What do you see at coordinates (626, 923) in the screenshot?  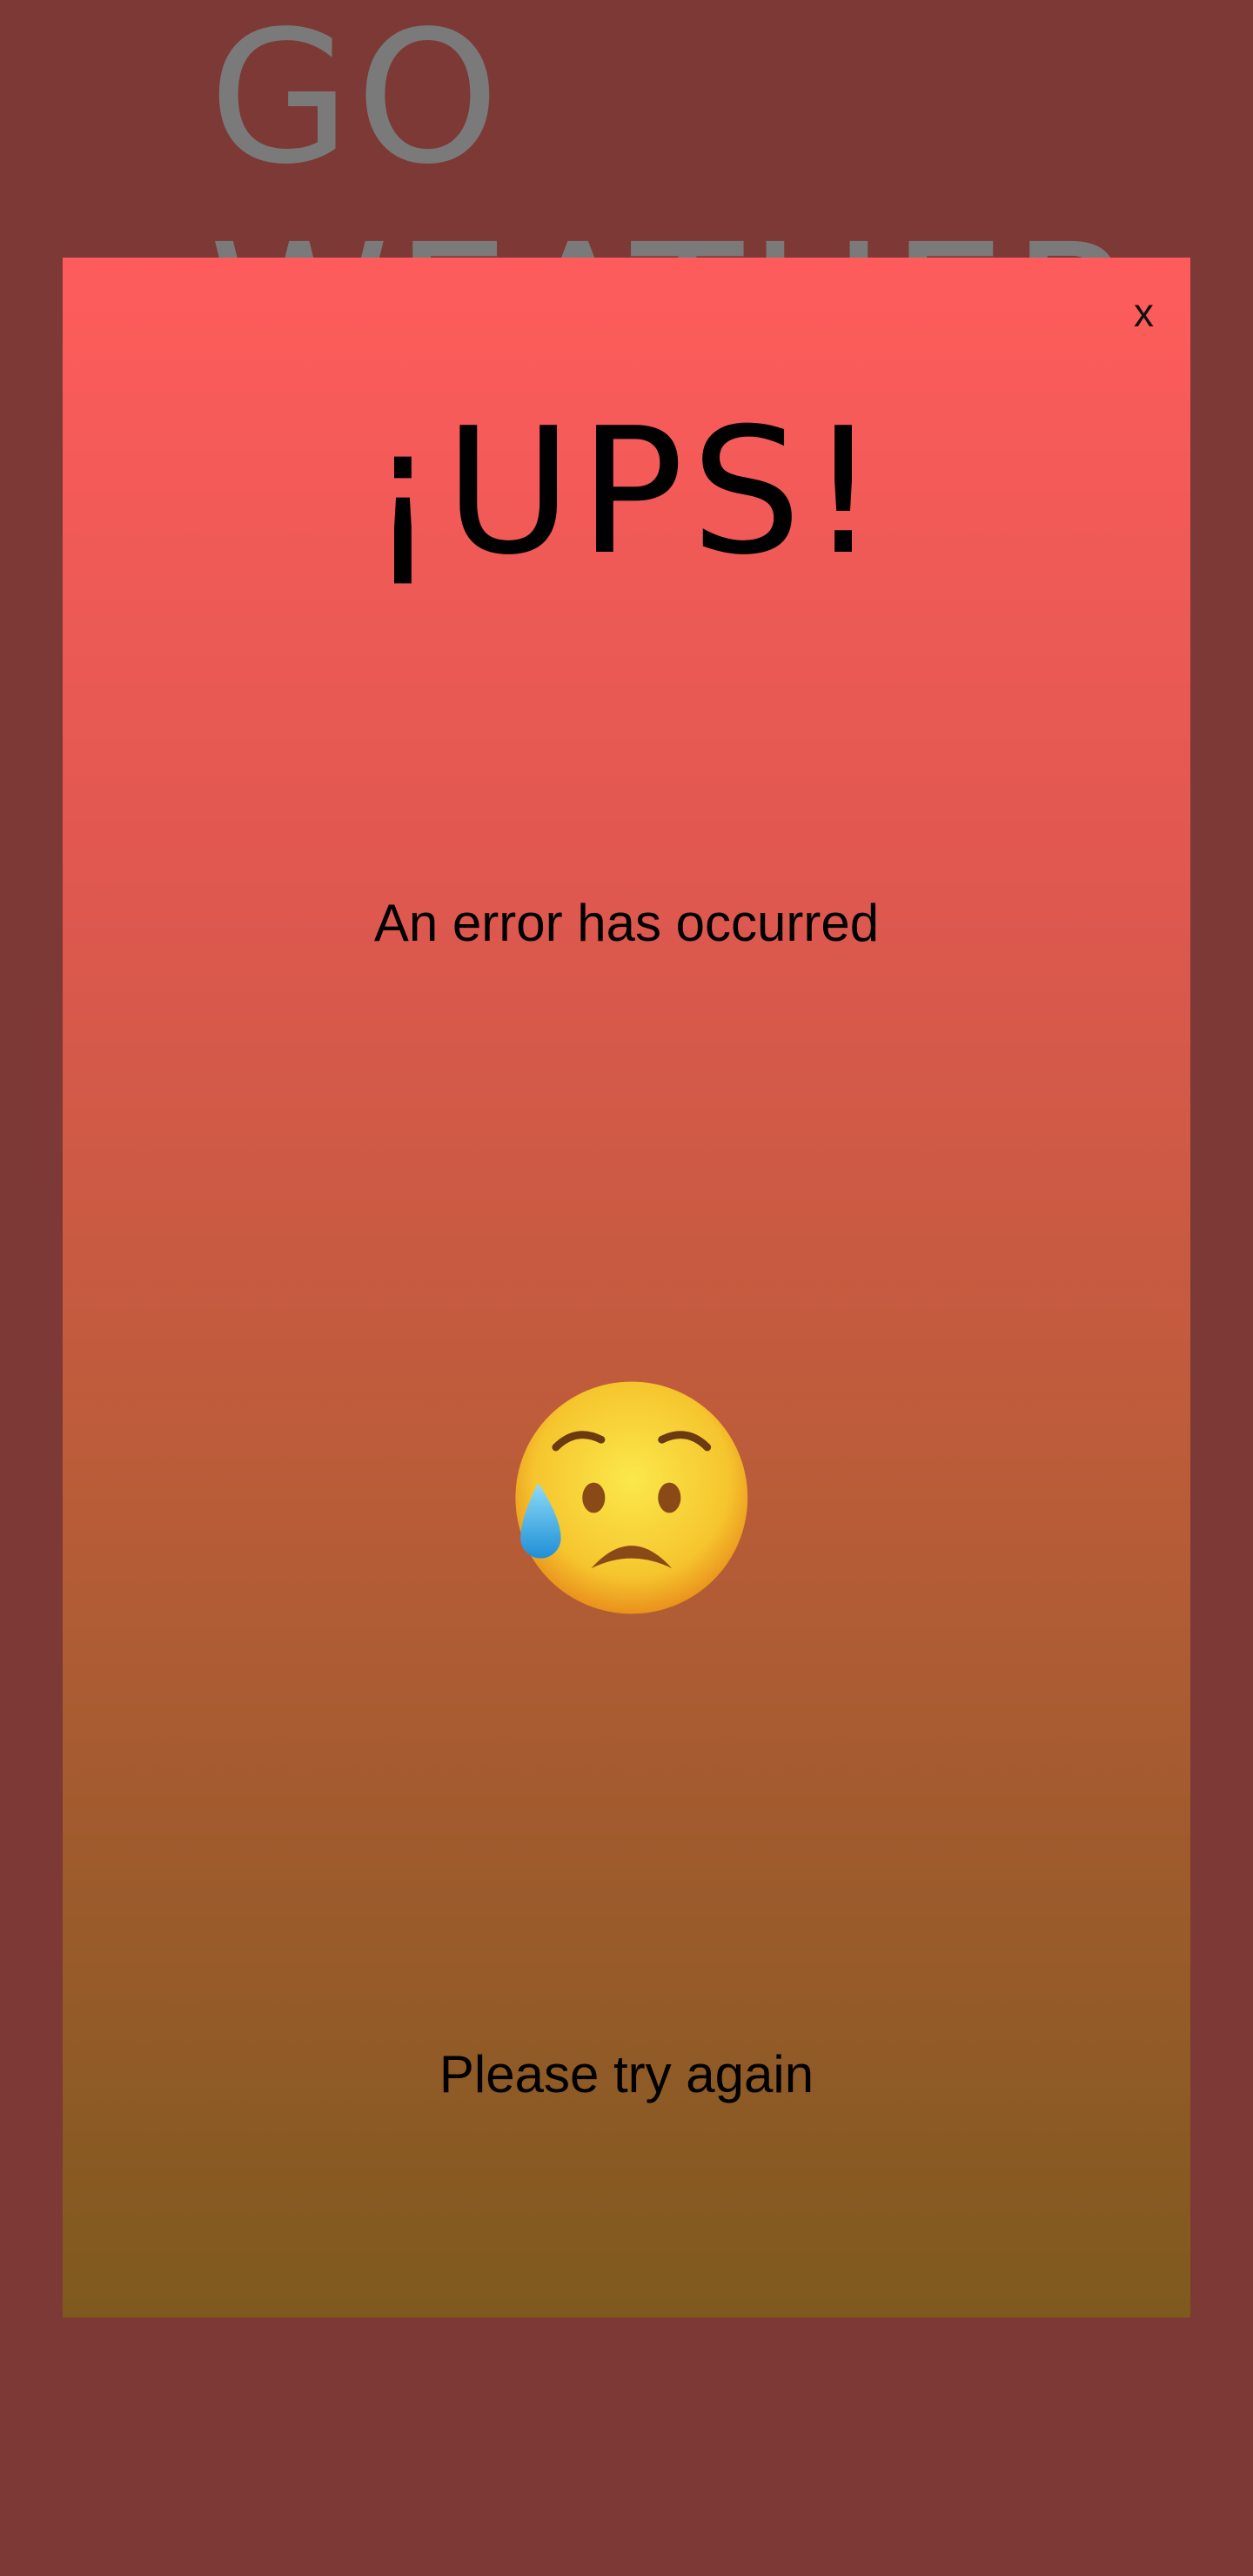 I see `error-message: An error has occurred` at bounding box center [626, 923].